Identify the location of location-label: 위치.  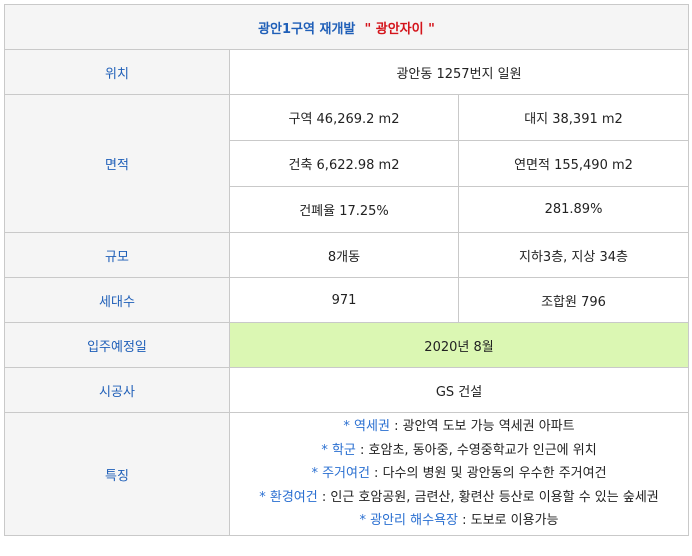
(117, 72).